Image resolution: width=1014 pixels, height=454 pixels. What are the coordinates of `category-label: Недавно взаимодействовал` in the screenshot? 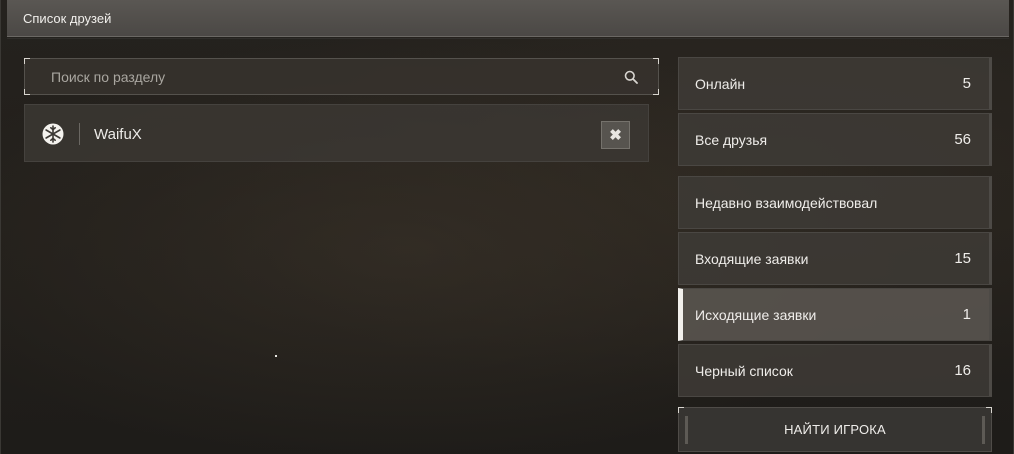 It's located at (786, 202).